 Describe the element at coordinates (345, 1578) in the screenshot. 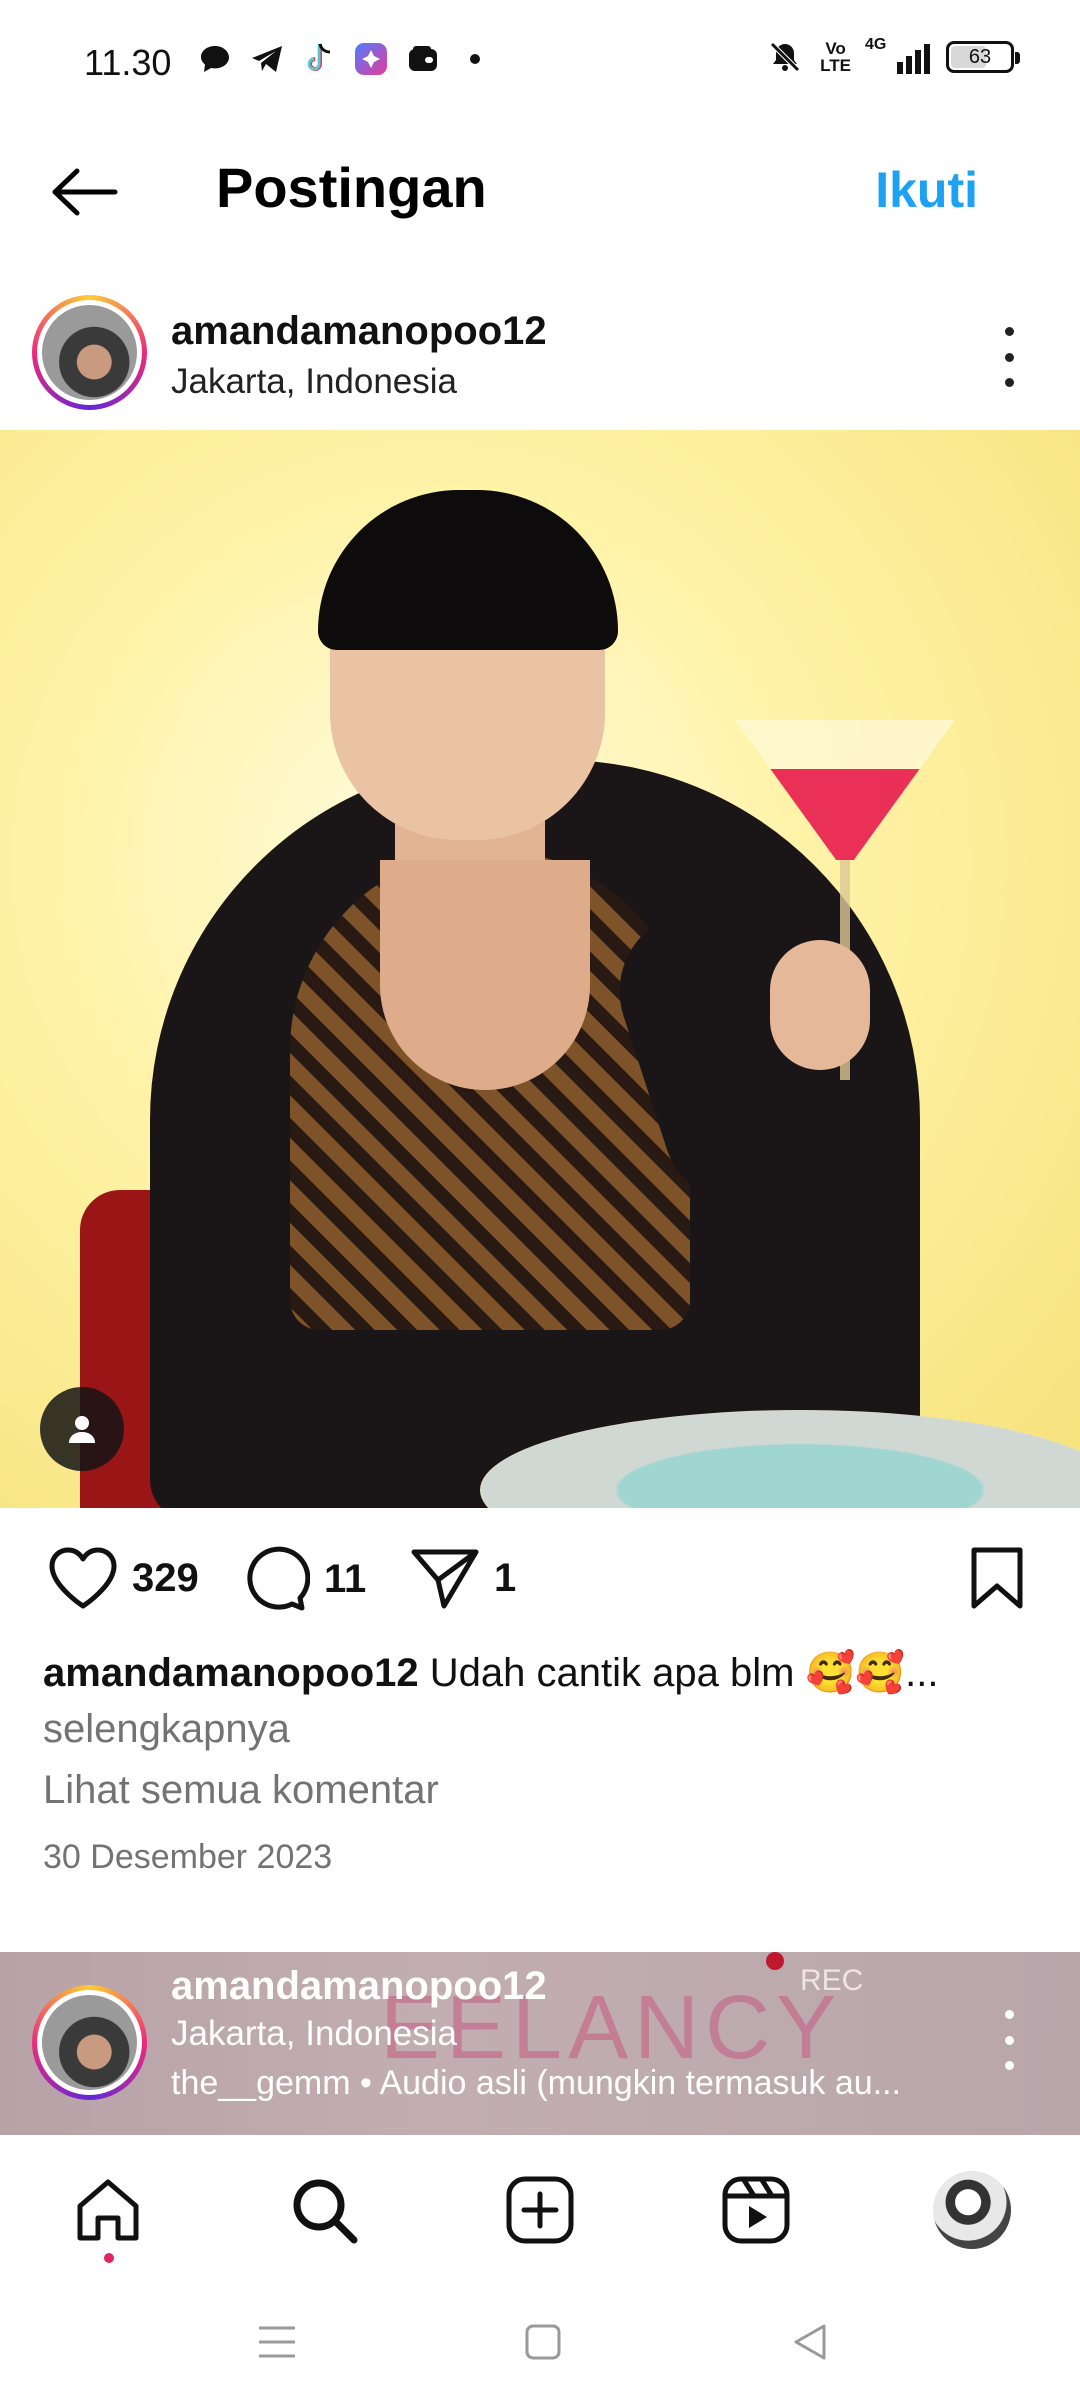

I see `comment-count: 11` at that location.